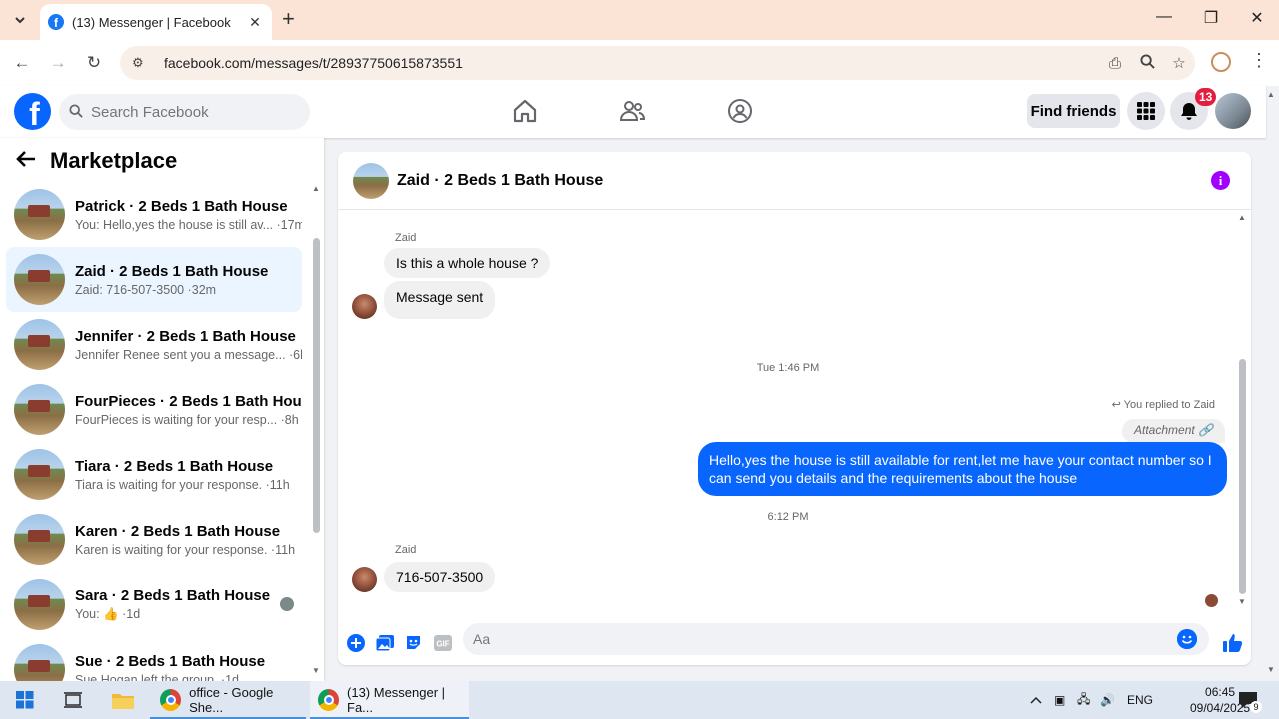  Describe the element at coordinates (1271, 669) in the screenshot. I see `page-scroll-down-arrow-icon: ▼` at that location.